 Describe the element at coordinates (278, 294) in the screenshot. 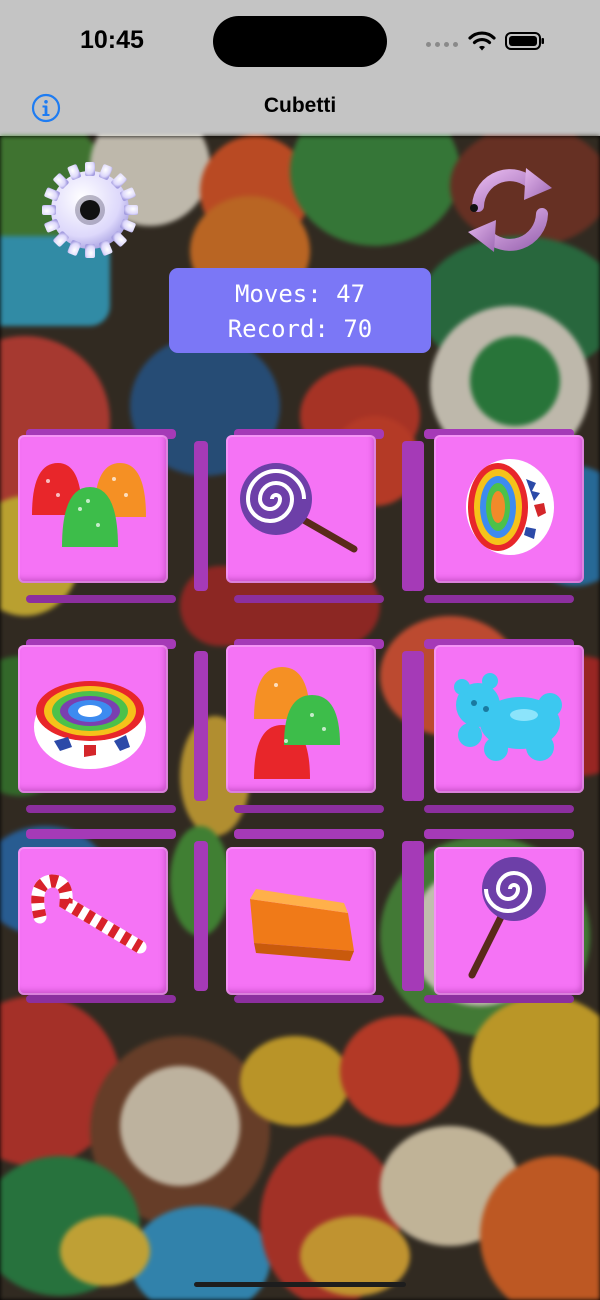

I see `moves-label: Moves:` at that location.